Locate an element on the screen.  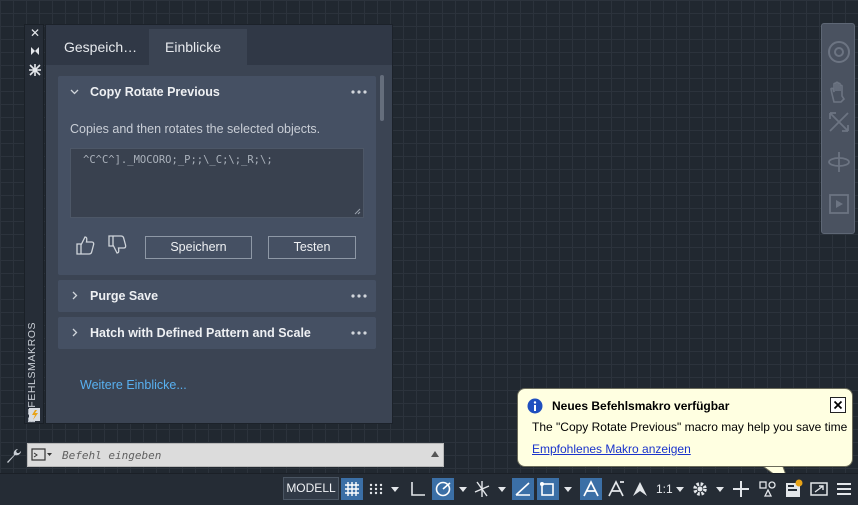
status-bar: MODELL 1:1 is located at coordinates (429, 489).